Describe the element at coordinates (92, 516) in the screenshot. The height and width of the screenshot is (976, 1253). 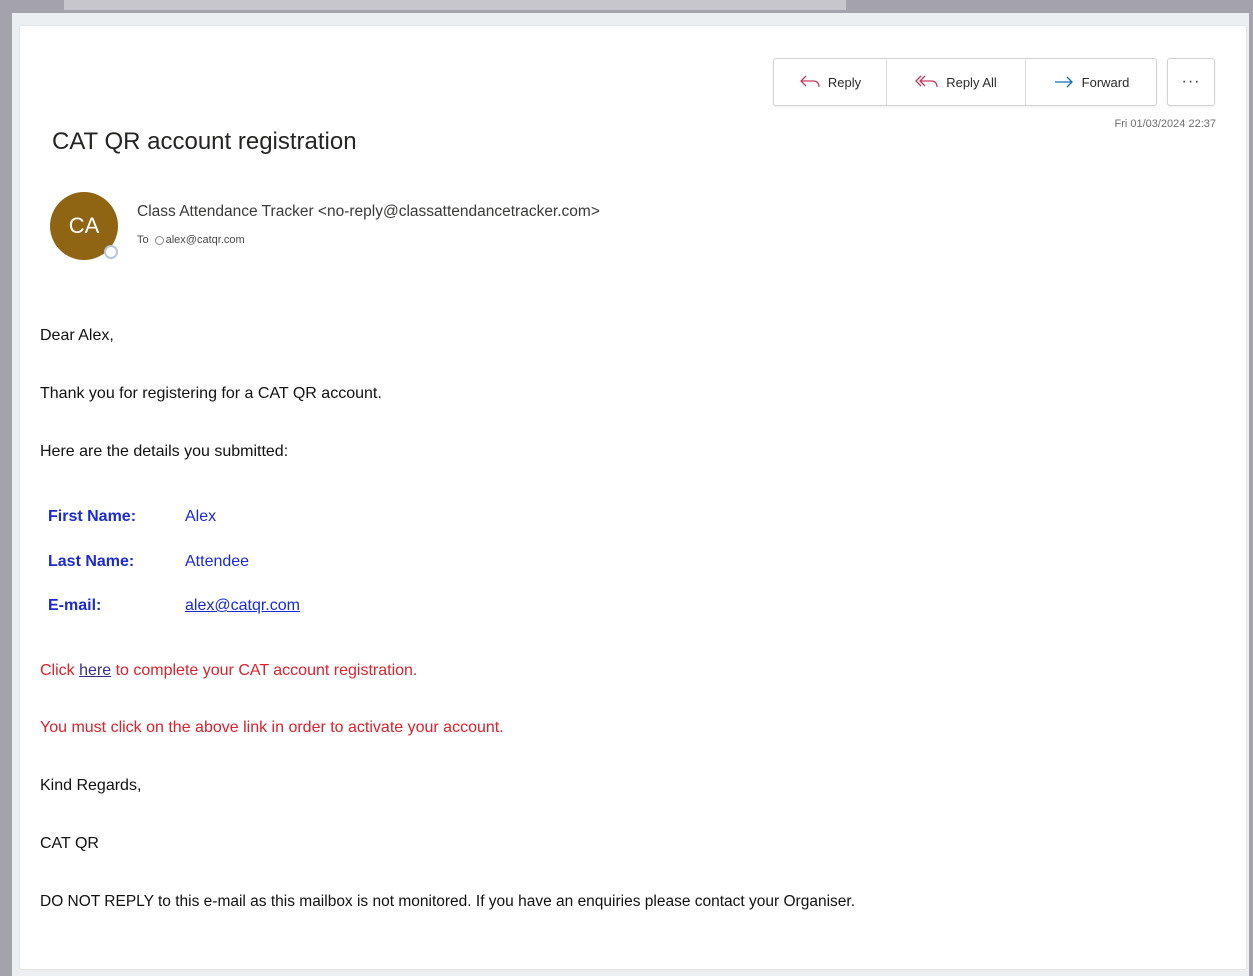
I see `first-name-label: First Name:` at that location.